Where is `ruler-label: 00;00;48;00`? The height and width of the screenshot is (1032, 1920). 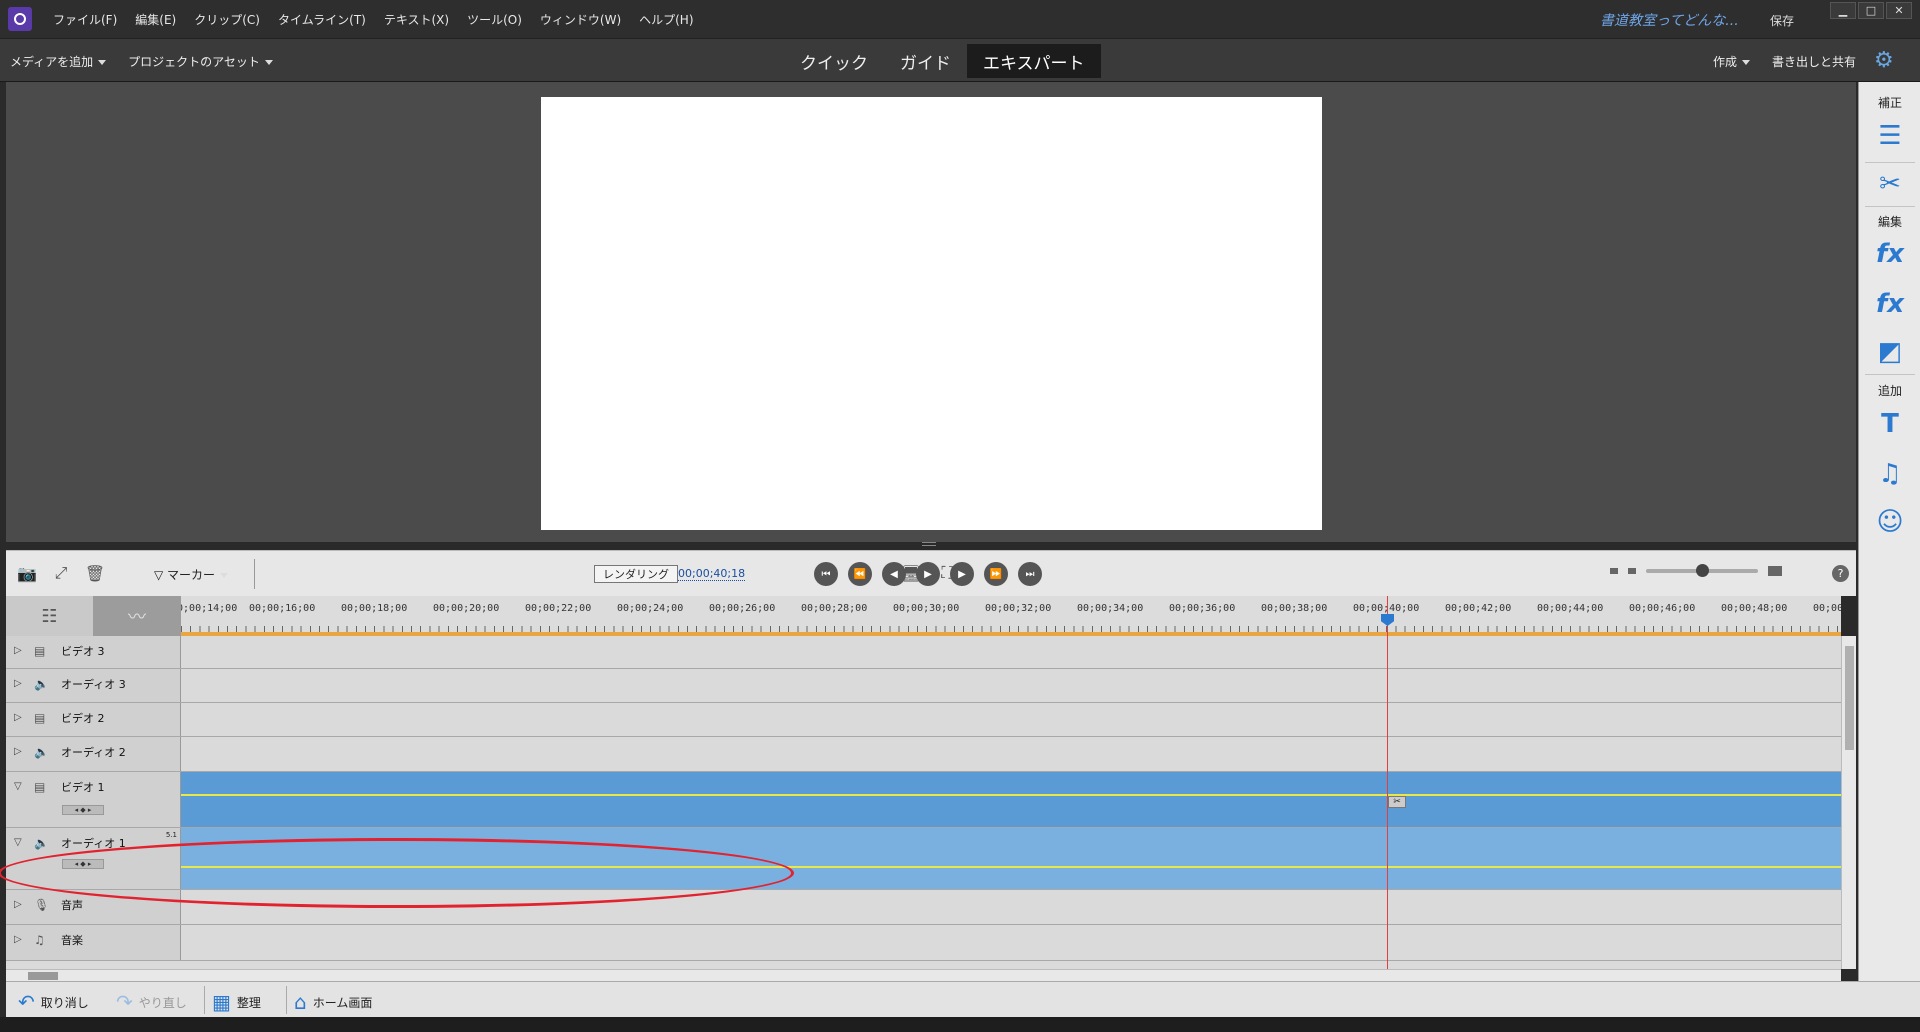 ruler-label: 00;00;48;00 is located at coordinates (1754, 608).